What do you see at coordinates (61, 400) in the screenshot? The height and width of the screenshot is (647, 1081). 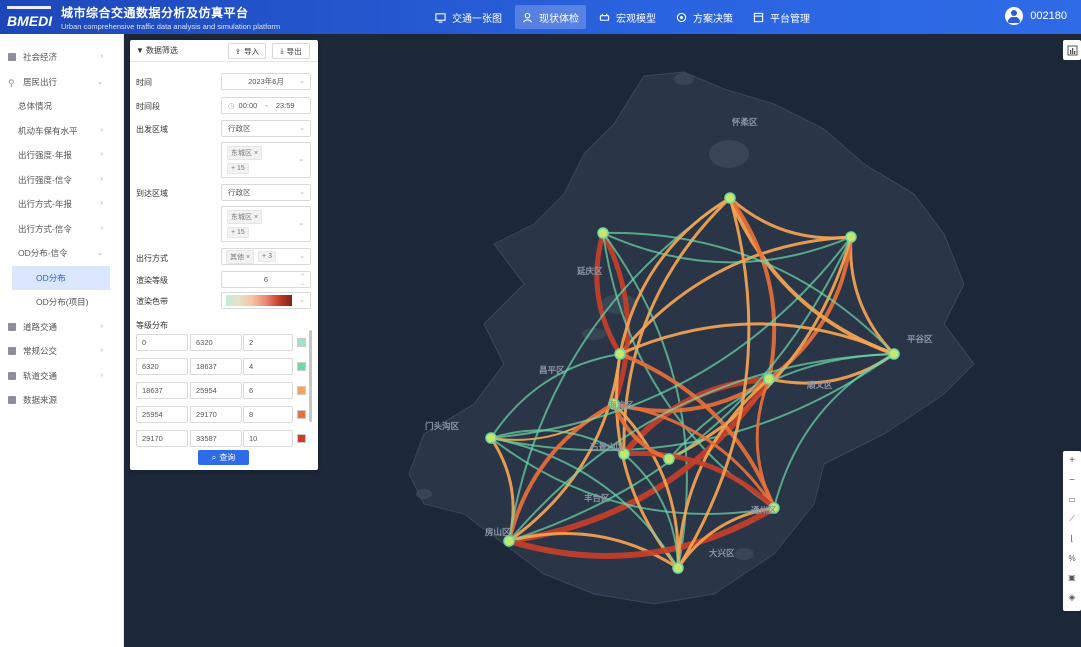 I see `sidebar-item-data-source: 数据来源` at bounding box center [61, 400].